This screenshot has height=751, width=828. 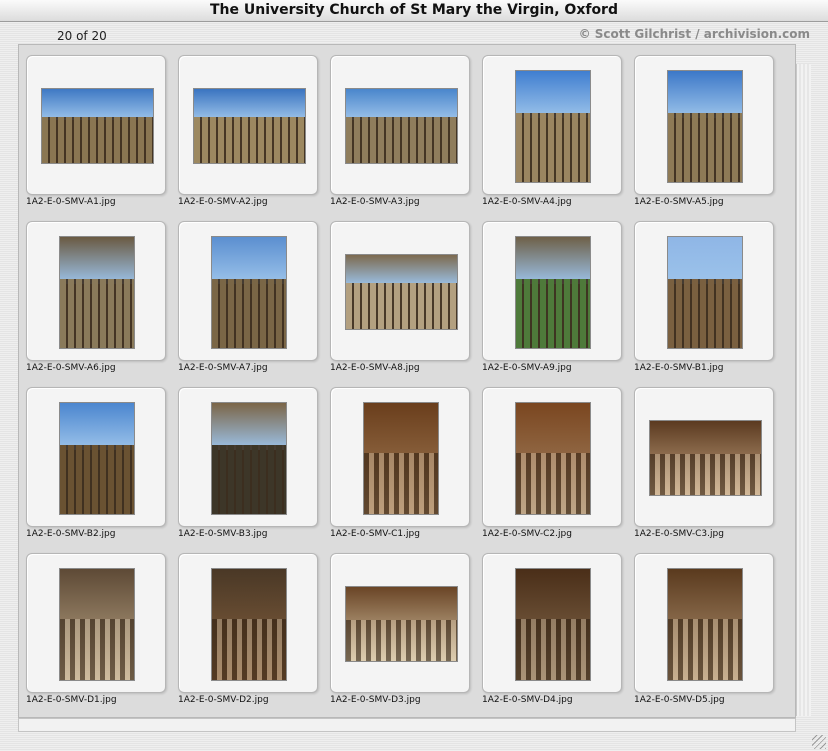 I want to click on thumbnail-filename: 1A2-E-0-SMV-A3.jpg, so click(x=375, y=202).